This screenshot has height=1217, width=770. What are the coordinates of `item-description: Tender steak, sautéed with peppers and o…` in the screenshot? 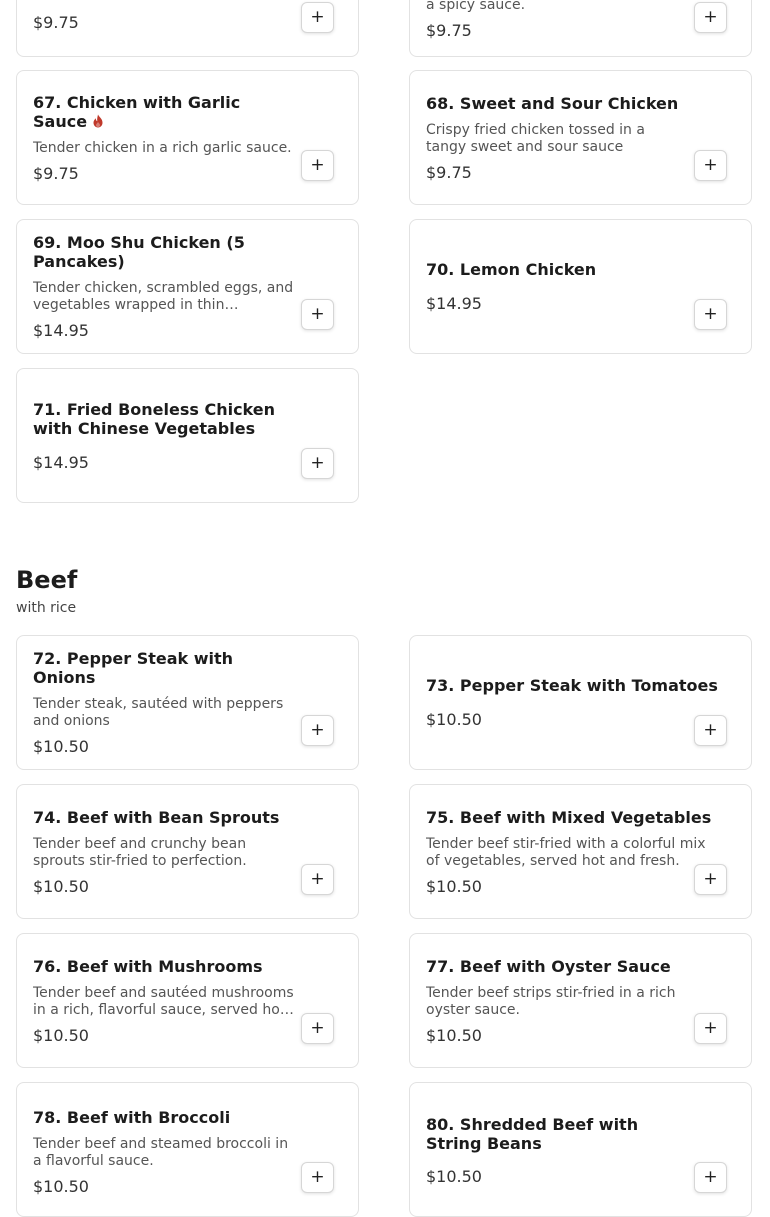 It's located at (158, 712).